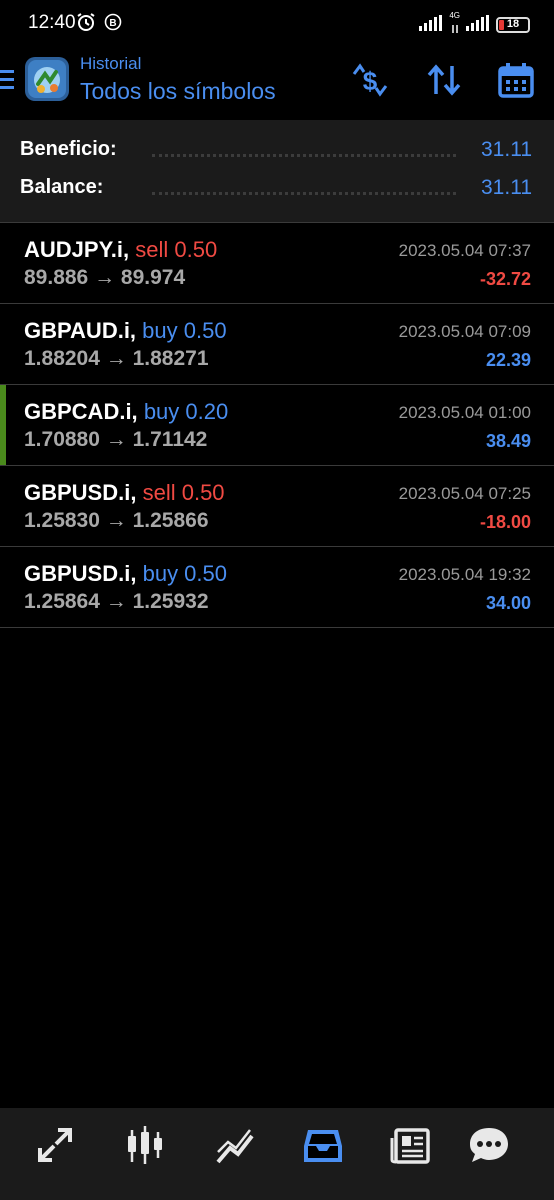 The width and height of the screenshot is (554, 1200). I want to click on balance-value: 31.11, so click(506, 187).